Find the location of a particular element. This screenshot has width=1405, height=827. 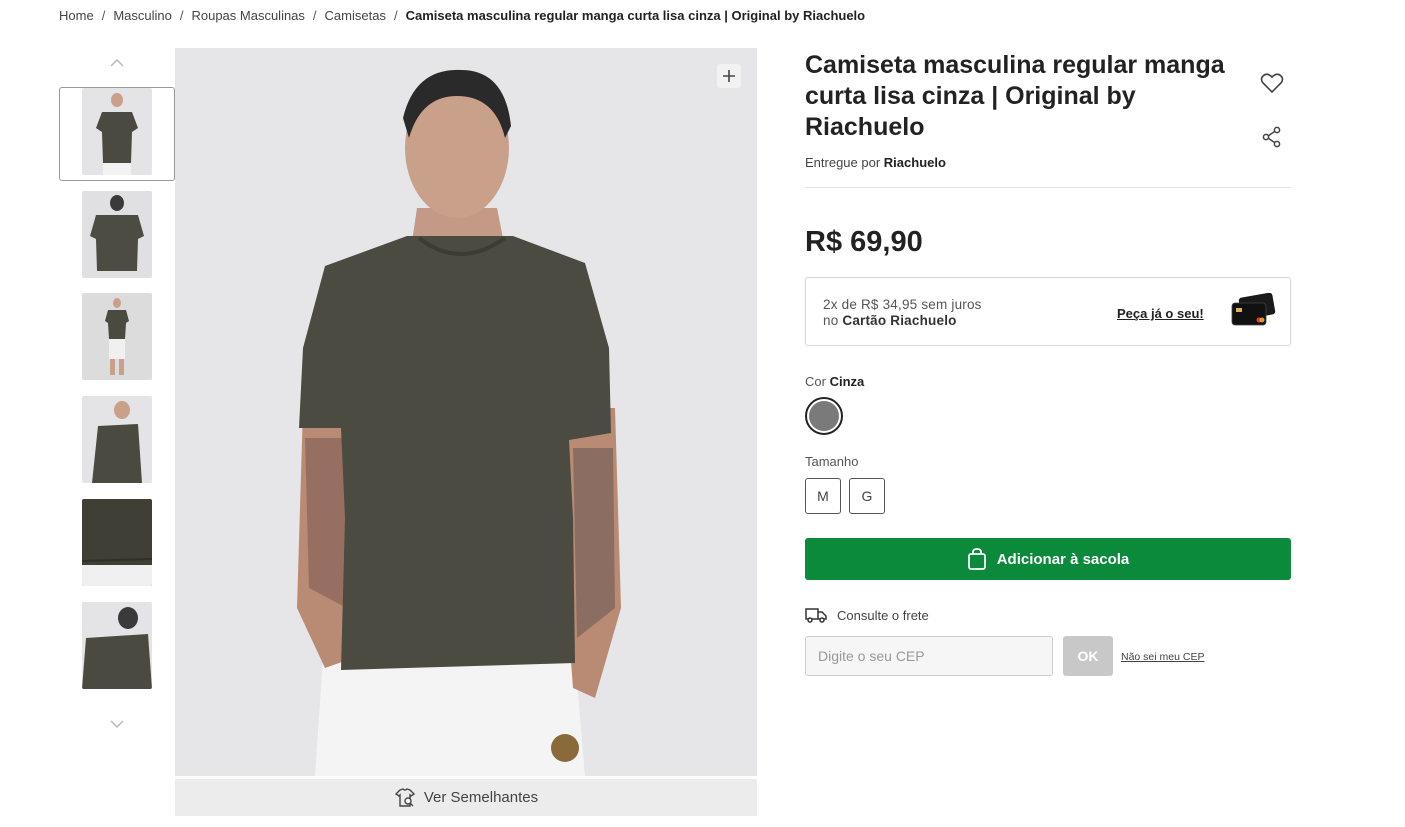

seller-prefix: Entregue por is located at coordinates (843, 162).